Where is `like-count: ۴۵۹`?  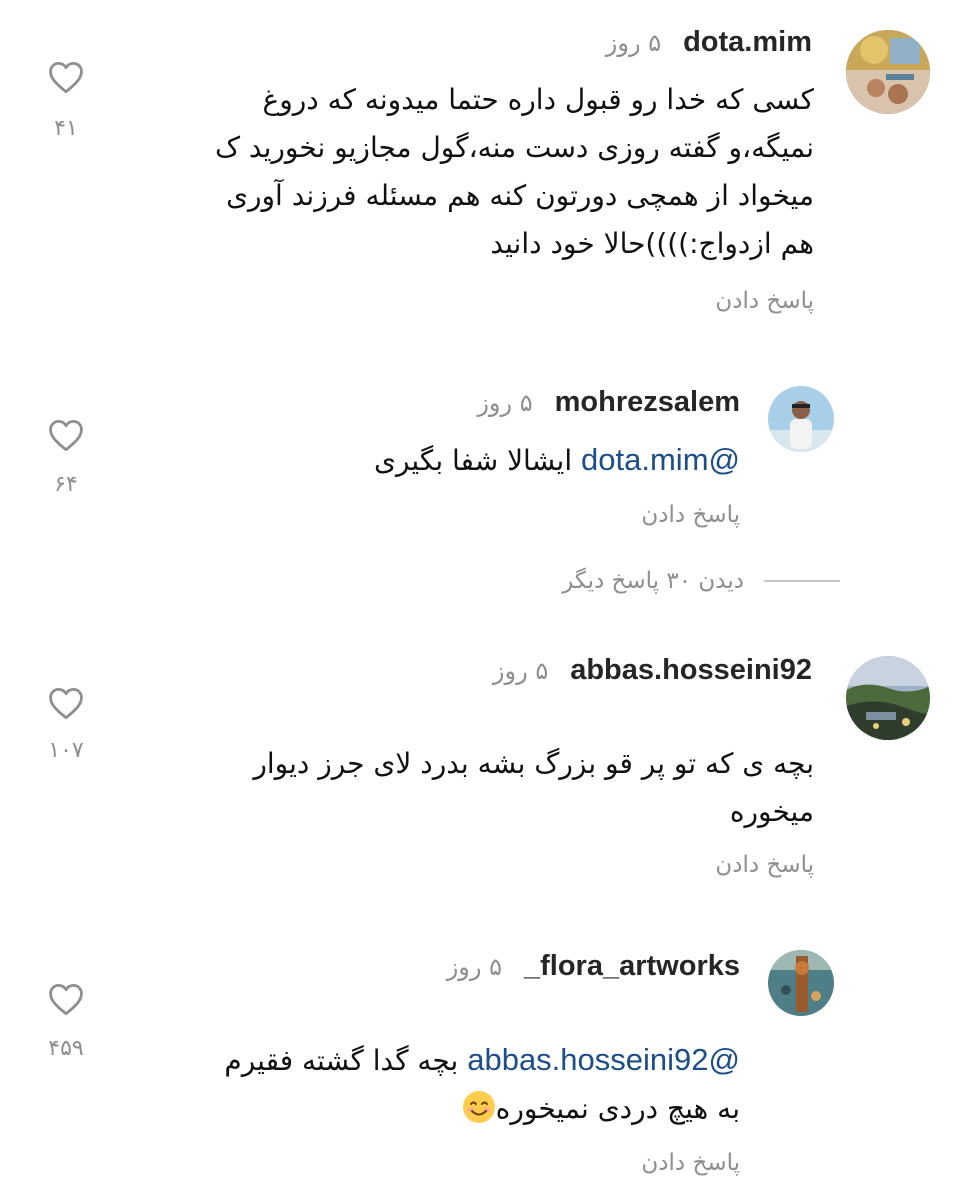 like-count: ۴۵۹ is located at coordinates (66, 1048).